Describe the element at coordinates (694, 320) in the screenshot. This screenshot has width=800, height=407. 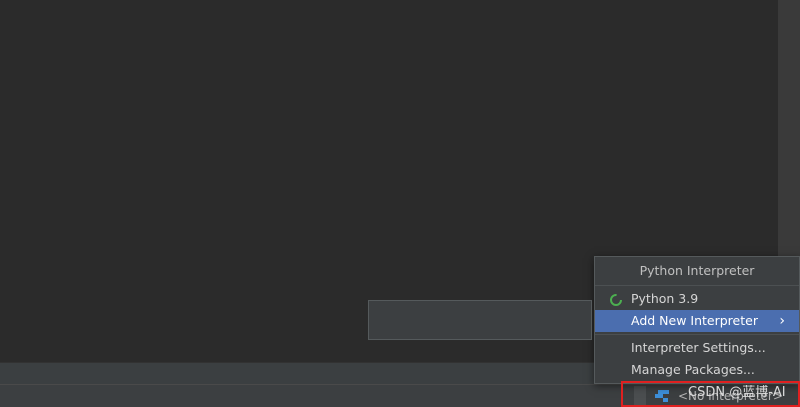
I see `menu-item-label: Add New Interpreter` at that location.